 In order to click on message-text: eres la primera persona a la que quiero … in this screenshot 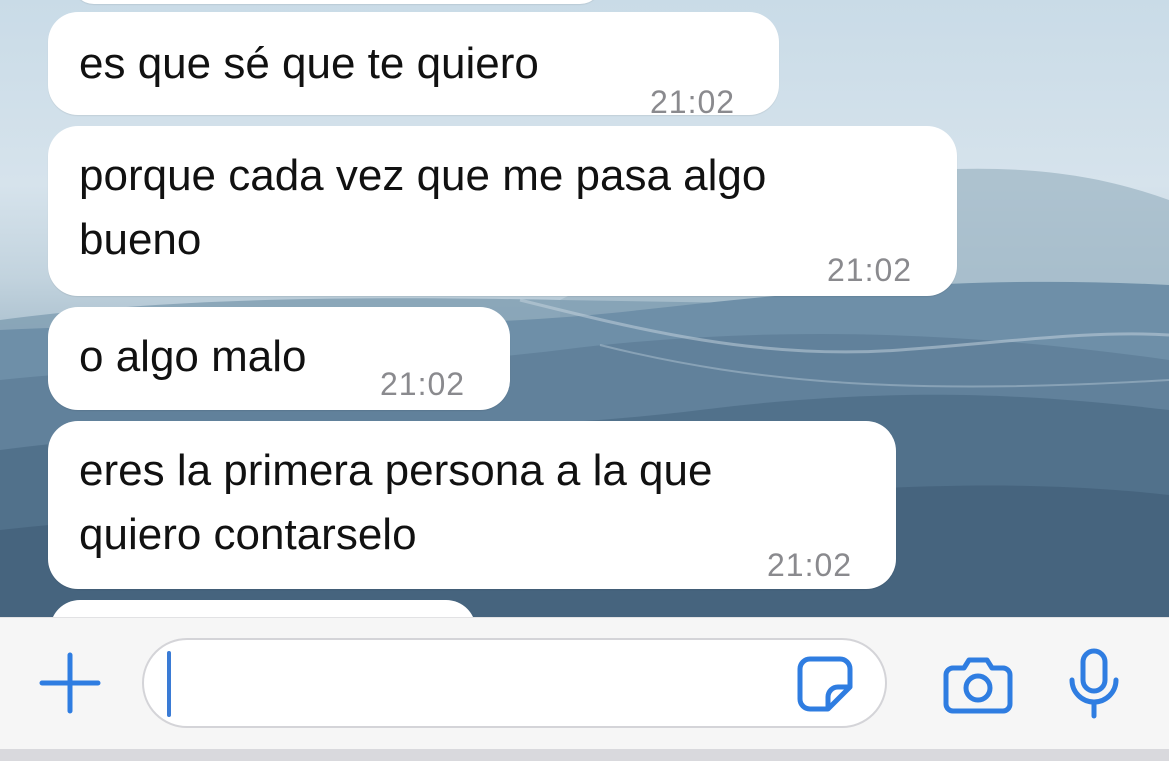, I will do `click(396, 502)`.